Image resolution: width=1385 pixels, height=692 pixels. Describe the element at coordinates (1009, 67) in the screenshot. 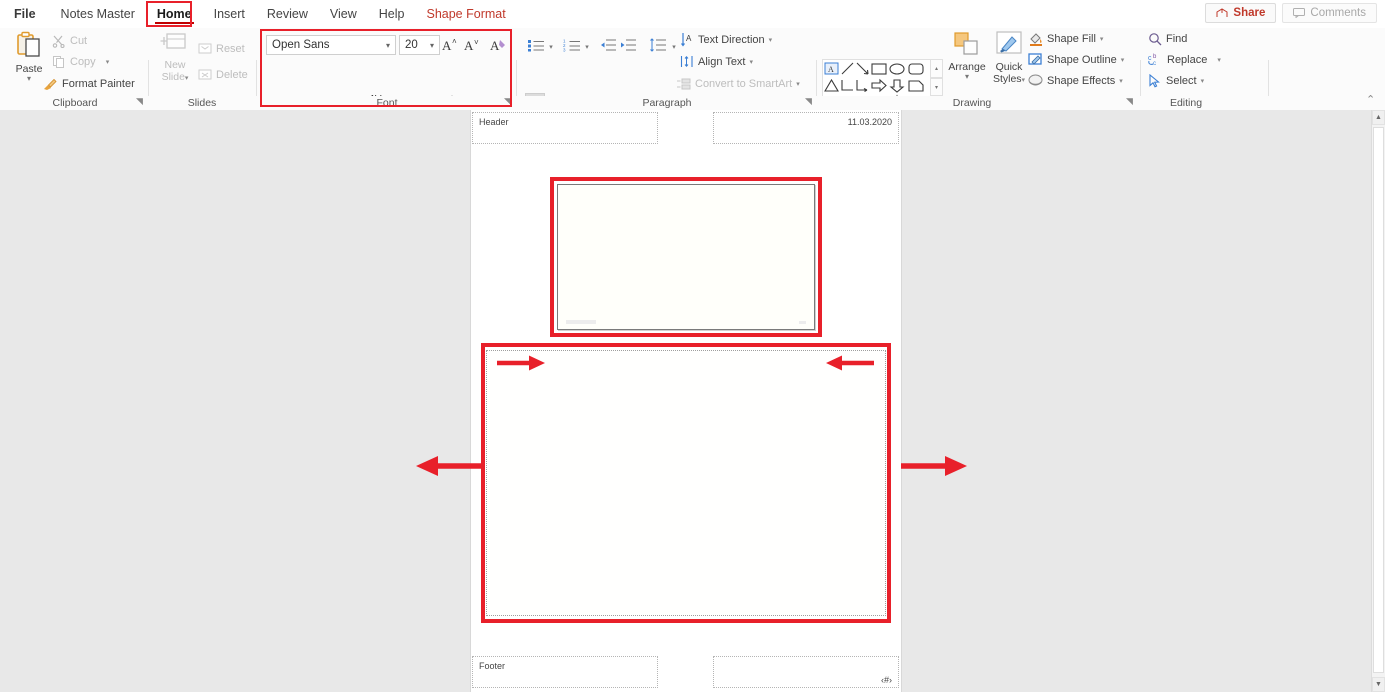

I see `quick-styles-label-1: Quick` at that location.